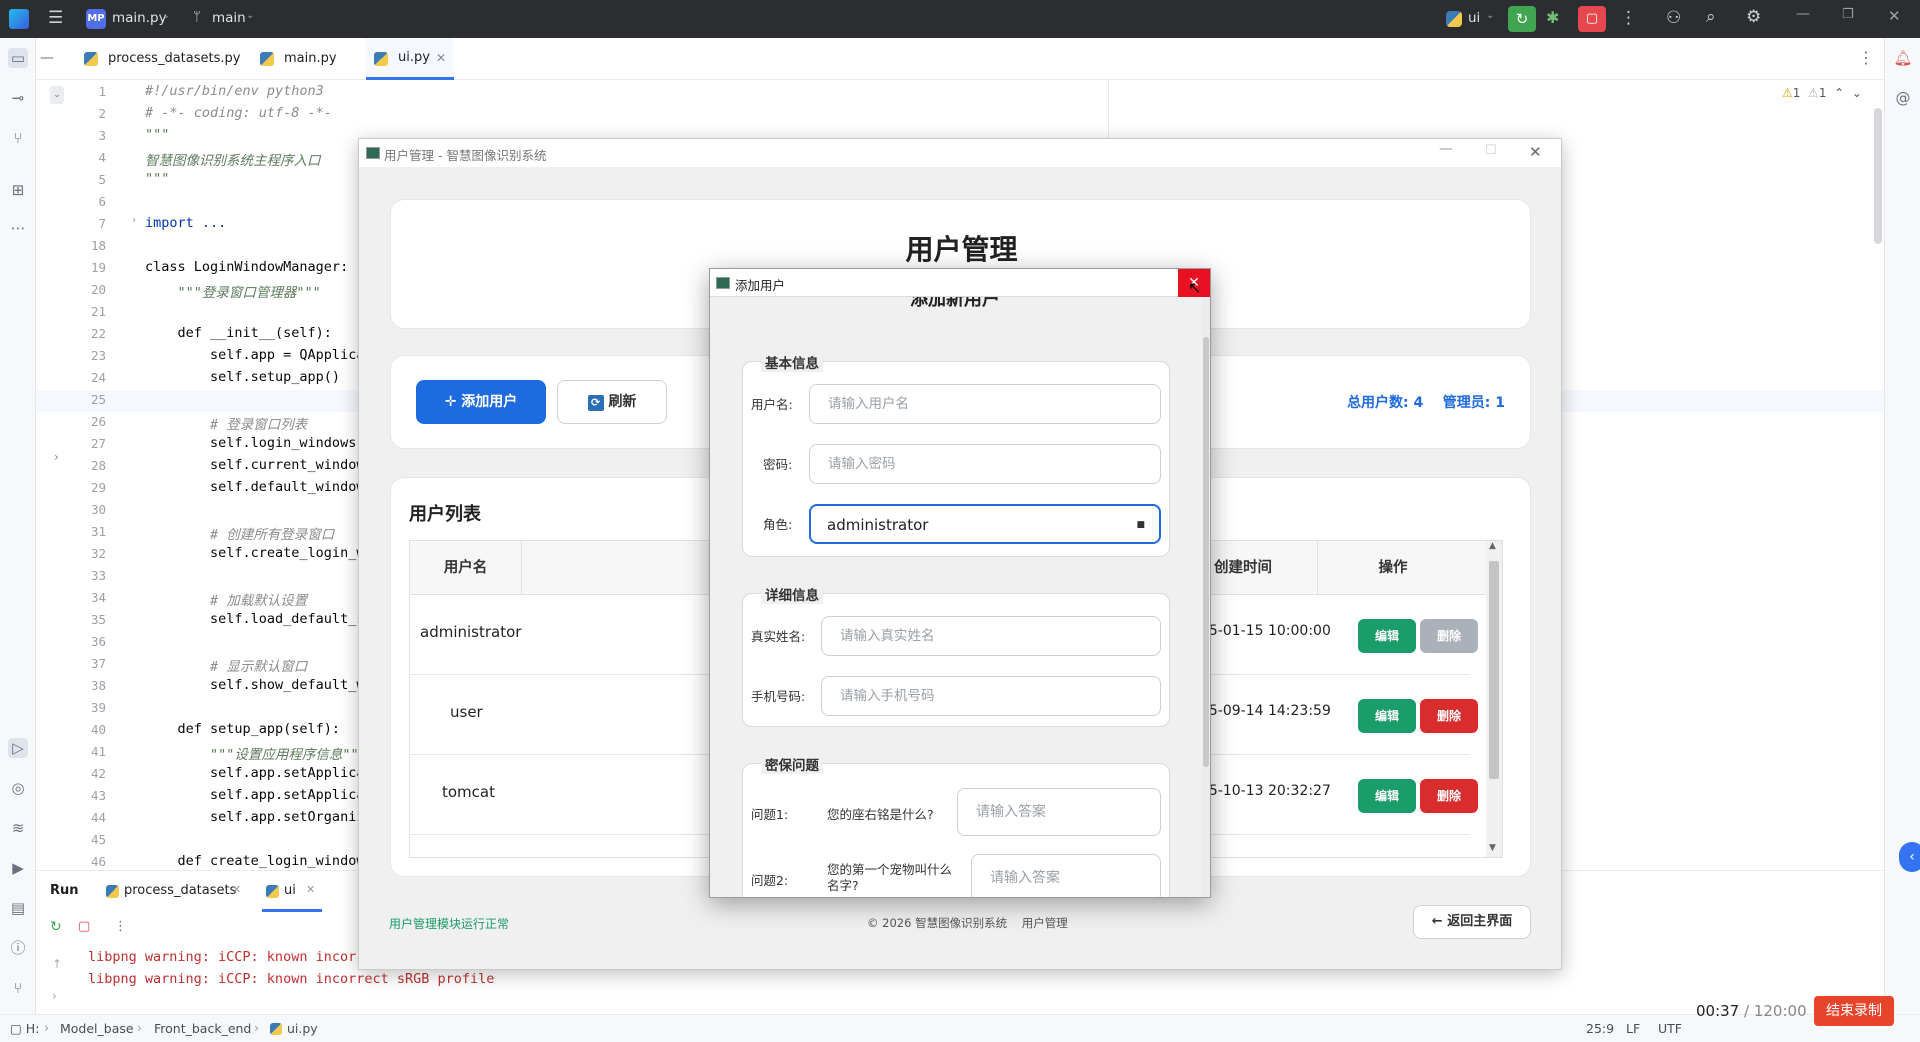 This screenshot has height=1042, width=1920. What do you see at coordinates (102, 113) in the screenshot?
I see `line-number: 2` at bounding box center [102, 113].